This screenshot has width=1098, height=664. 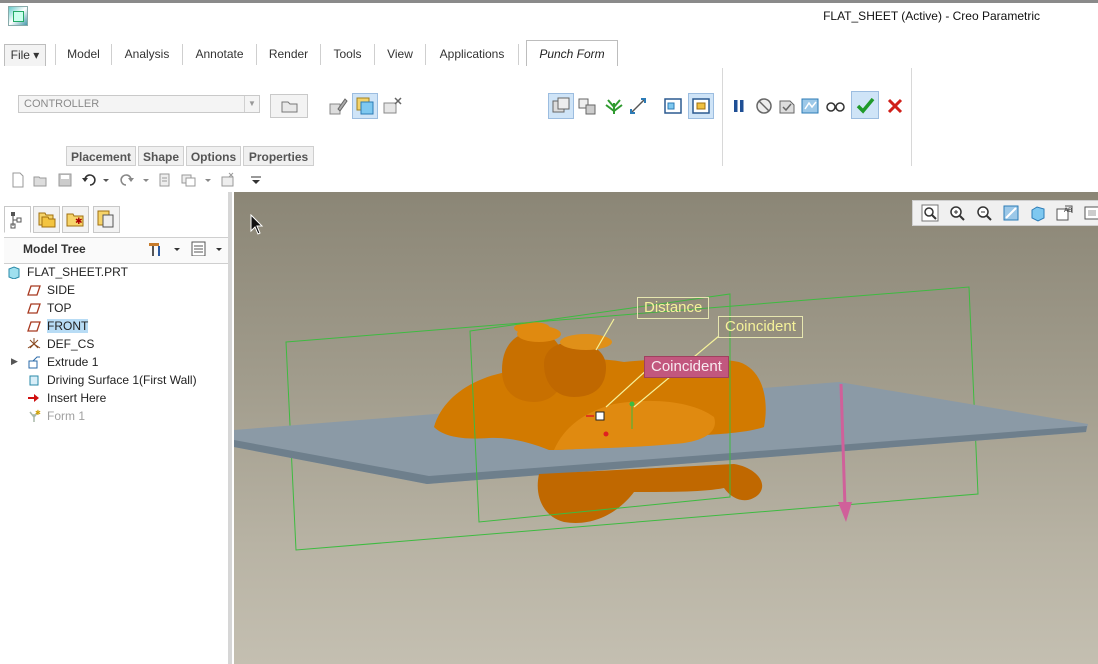 What do you see at coordinates (18, 180) in the screenshot?
I see `new-icon` at bounding box center [18, 180].